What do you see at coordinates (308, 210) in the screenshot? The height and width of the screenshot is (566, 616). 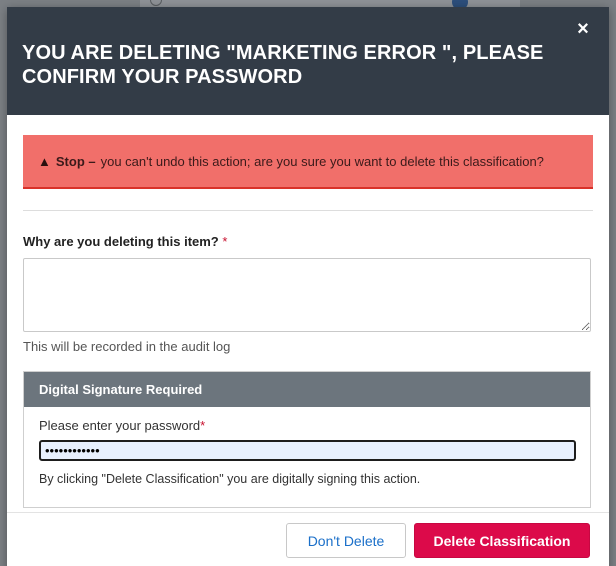 I see `divider` at bounding box center [308, 210].